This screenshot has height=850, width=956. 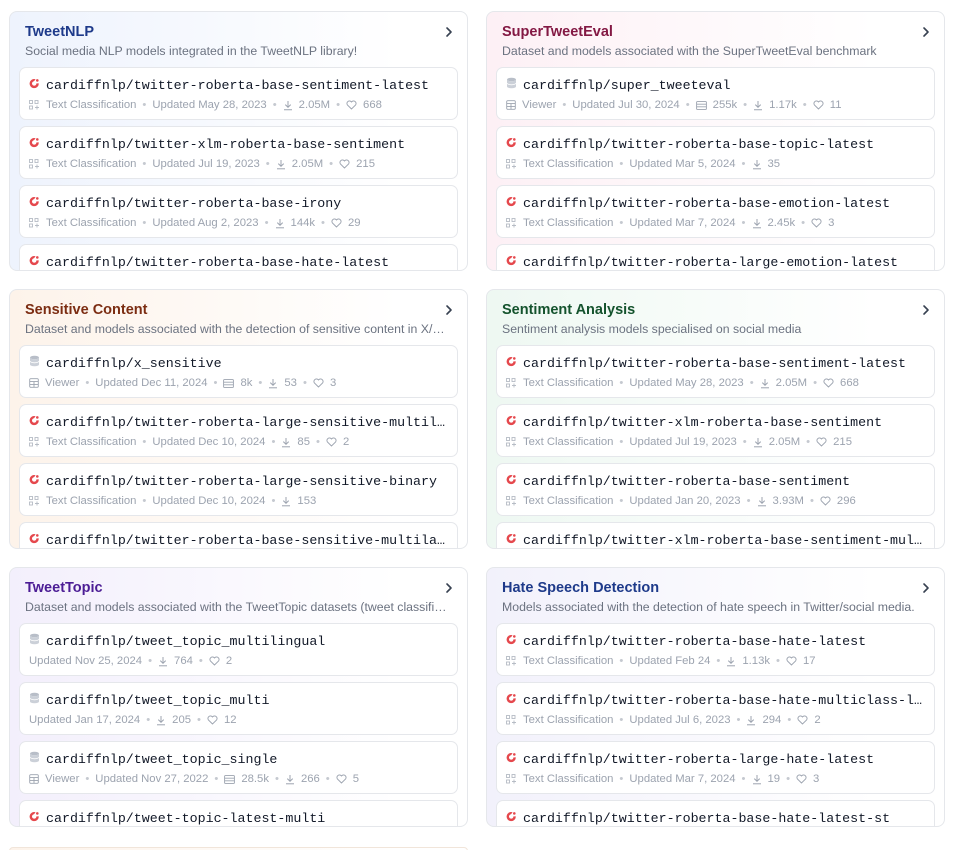 What do you see at coordinates (715, 310) in the screenshot?
I see `collection-title: Sentiment Analysis` at bounding box center [715, 310].